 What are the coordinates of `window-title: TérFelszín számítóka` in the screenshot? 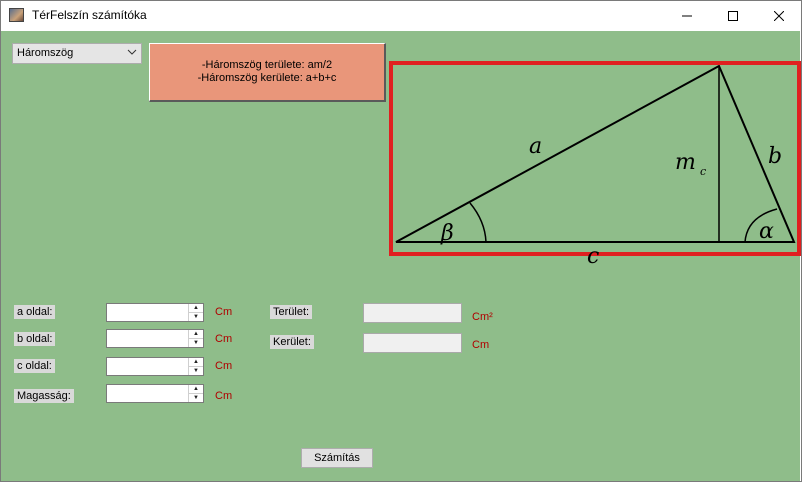 It's located at (89, 15).